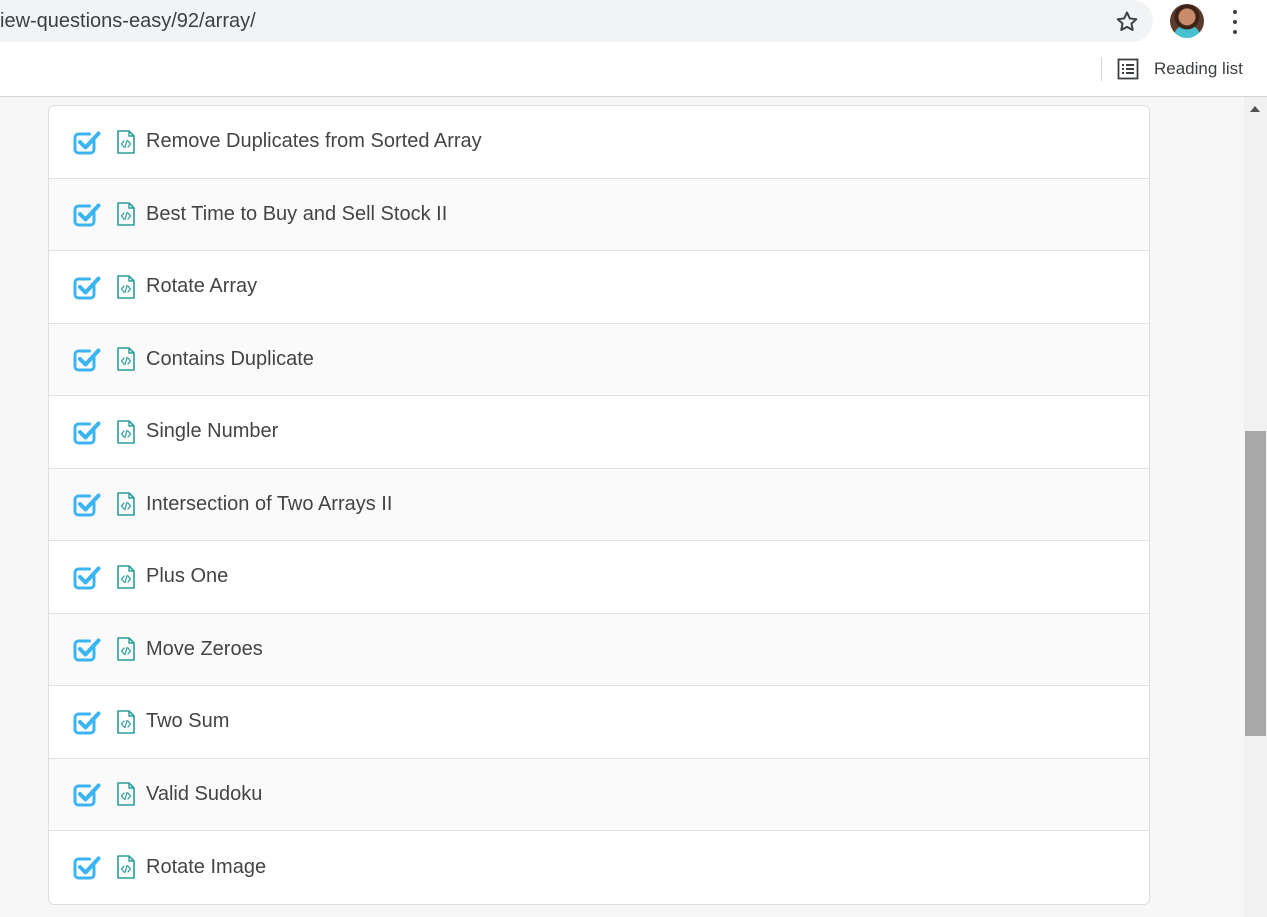  What do you see at coordinates (314, 141) in the screenshot?
I see `question-title: Remove Duplicates from Sorted Array` at bounding box center [314, 141].